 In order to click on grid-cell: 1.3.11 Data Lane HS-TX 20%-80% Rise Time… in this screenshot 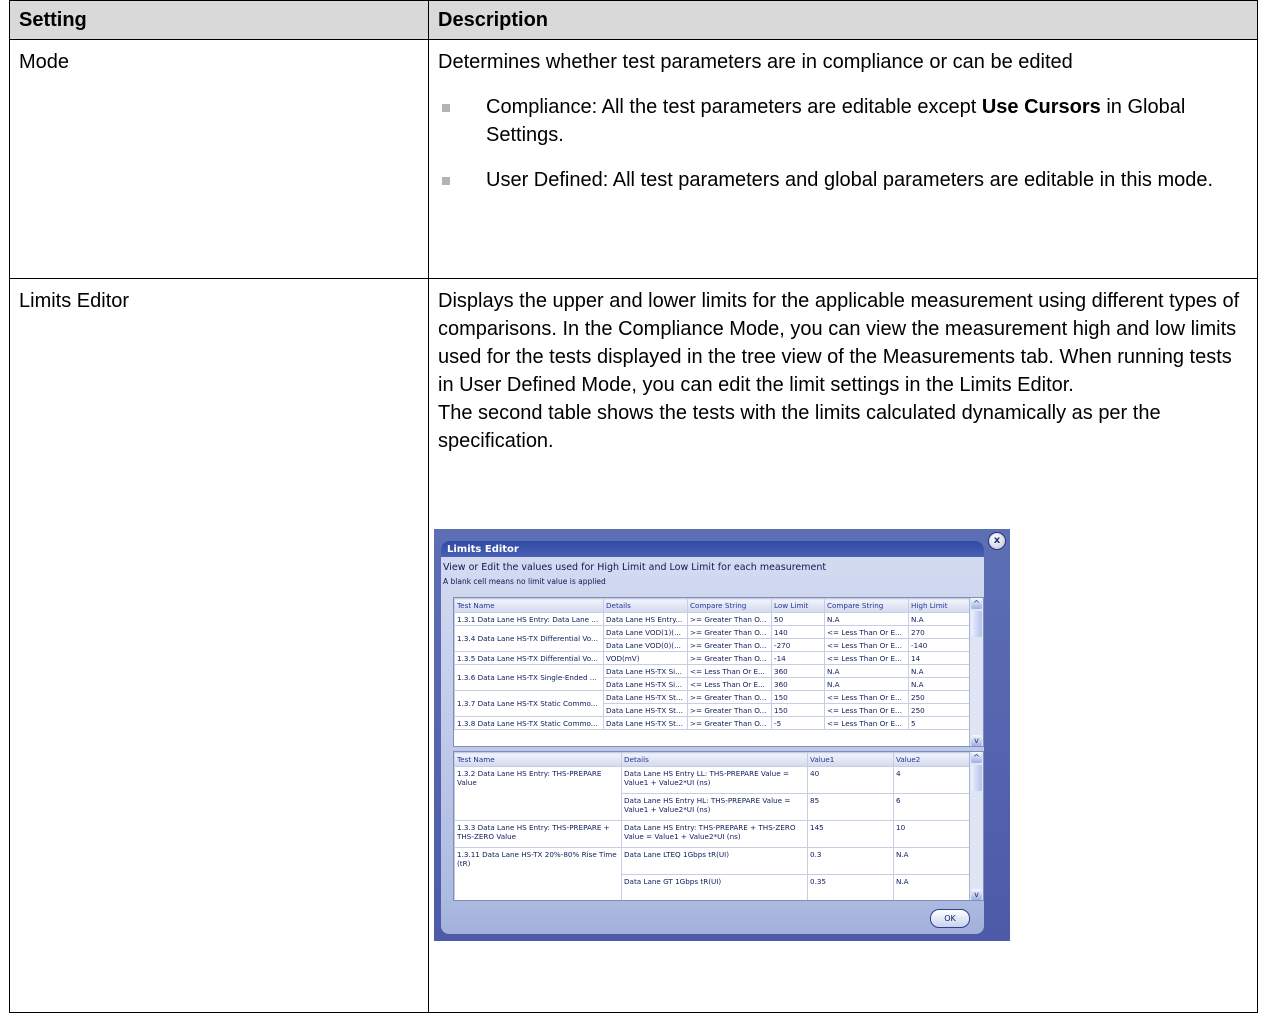, I will do `click(538, 873)`.